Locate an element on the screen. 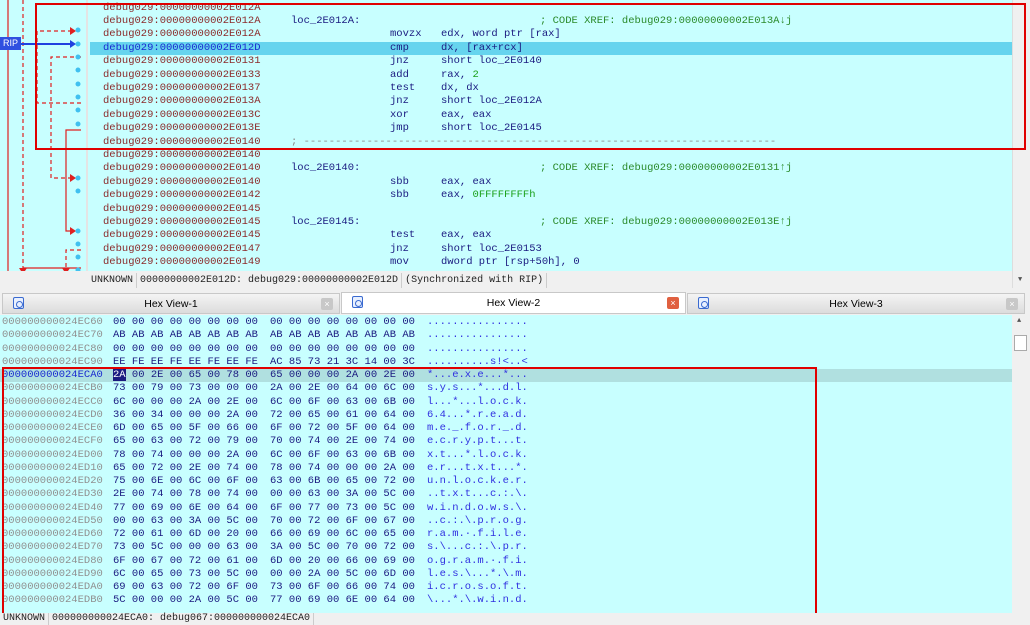 This screenshot has width=1030, height=625. hex-bytes-low: 6F 00 67 00 72 00 61 00 is located at coordinates (185, 561).